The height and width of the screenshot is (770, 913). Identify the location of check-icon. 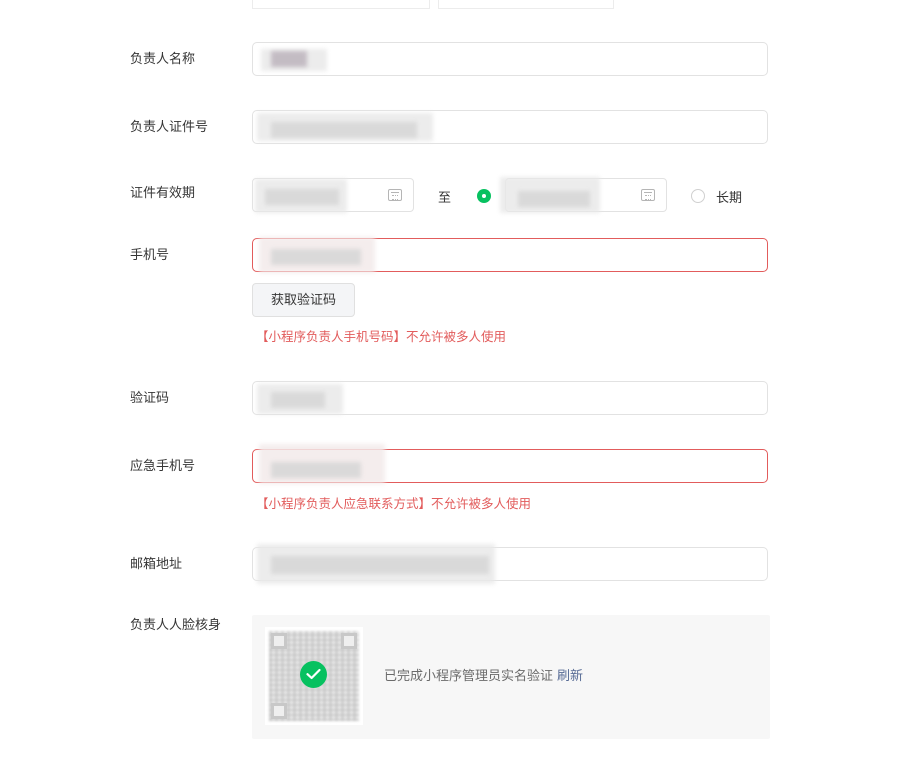
(313, 674).